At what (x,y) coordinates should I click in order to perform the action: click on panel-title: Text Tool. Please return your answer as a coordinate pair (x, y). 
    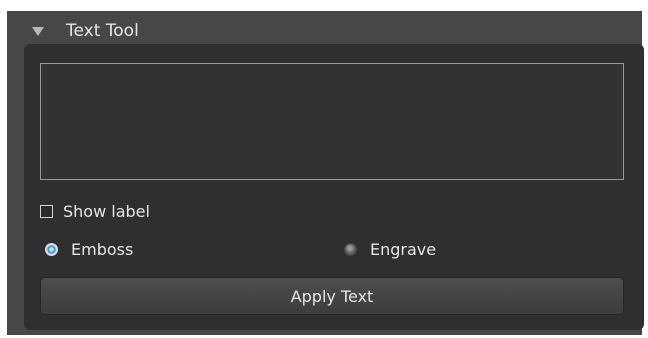
    Looking at the image, I should click on (102, 31).